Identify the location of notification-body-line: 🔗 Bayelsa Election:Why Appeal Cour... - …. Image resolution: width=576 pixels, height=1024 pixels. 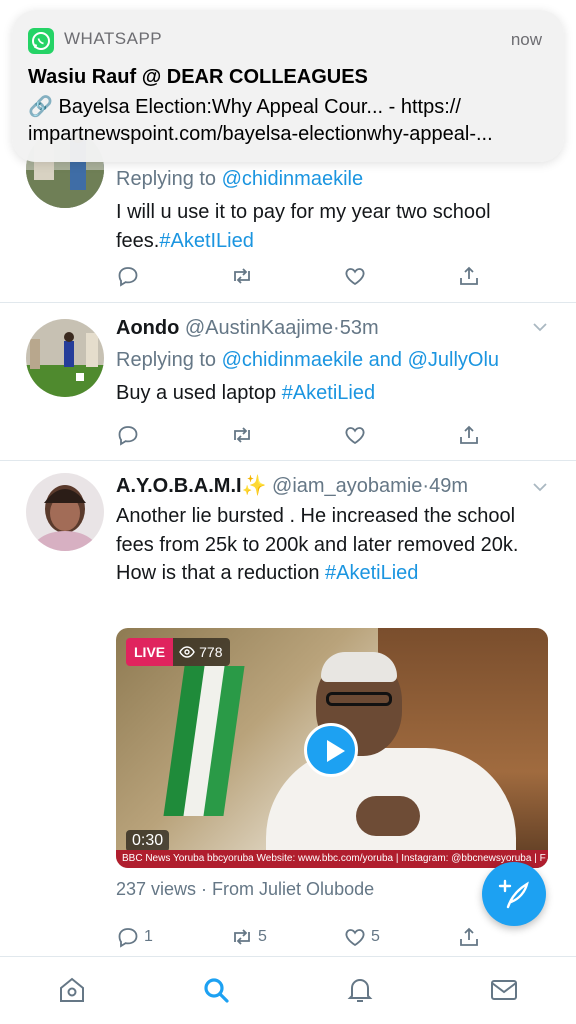
(244, 107).